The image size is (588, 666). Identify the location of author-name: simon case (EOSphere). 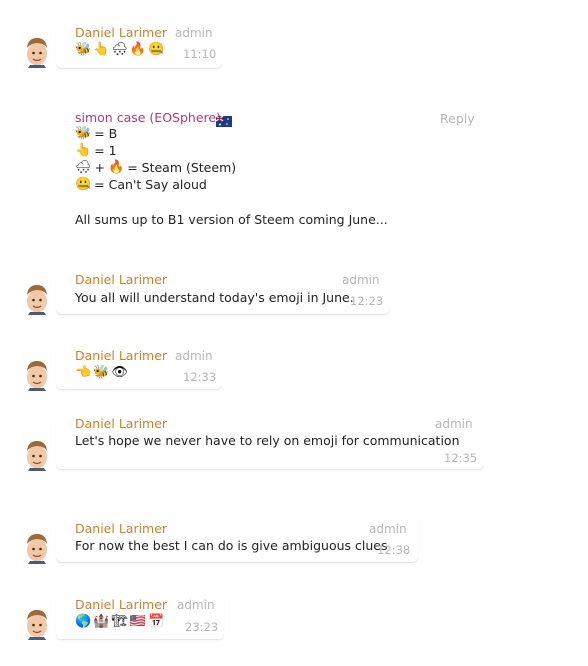
(148, 117).